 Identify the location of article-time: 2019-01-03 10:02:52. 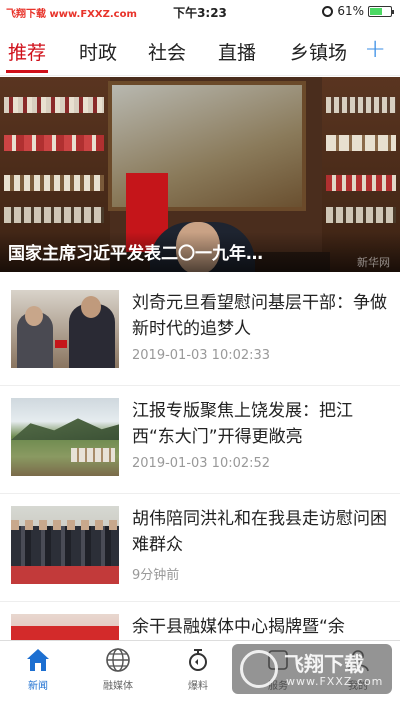
(201, 463).